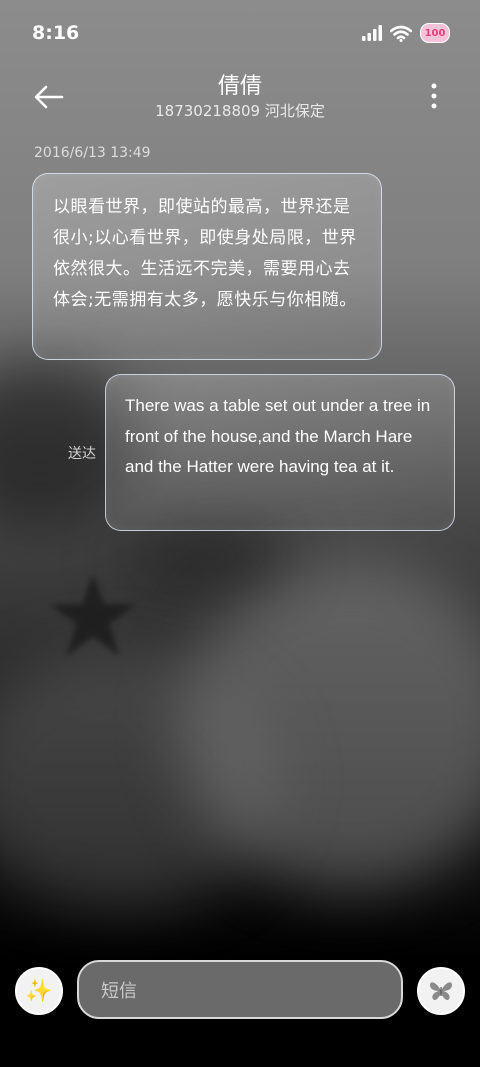 The height and width of the screenshot is (1067, 480). Describe the element at coordinates (119, 991) in the screenshot. I see `message-input-placeholder: 短信` at that location.